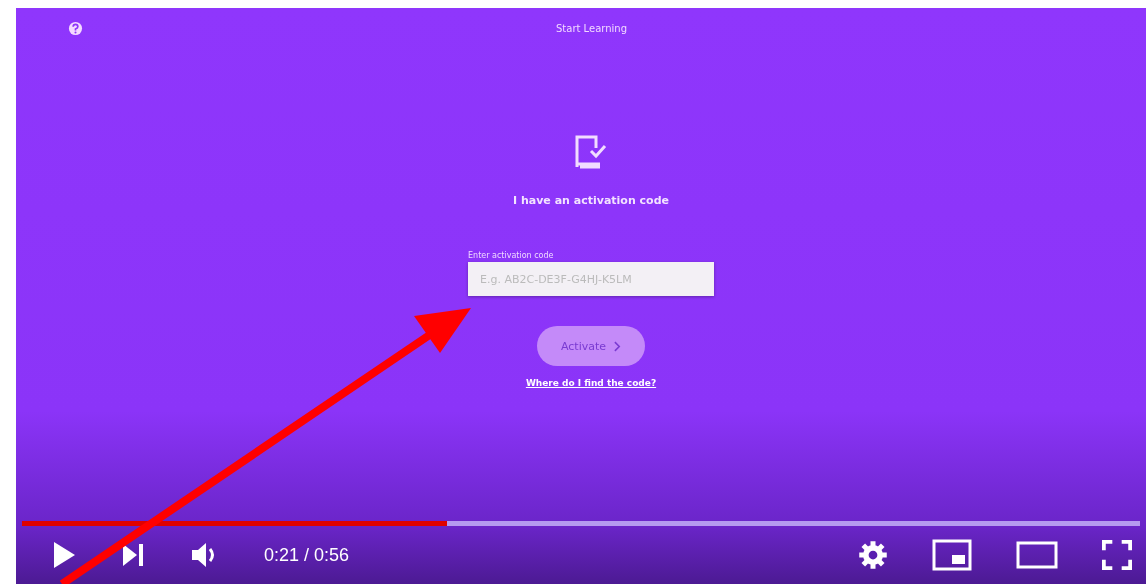  Describe the element at coordinates (591, 279) in the screenshot. I see `activation-code-field: E.g. AB2C-DE3F-G4HJ-K5LM` at that location.